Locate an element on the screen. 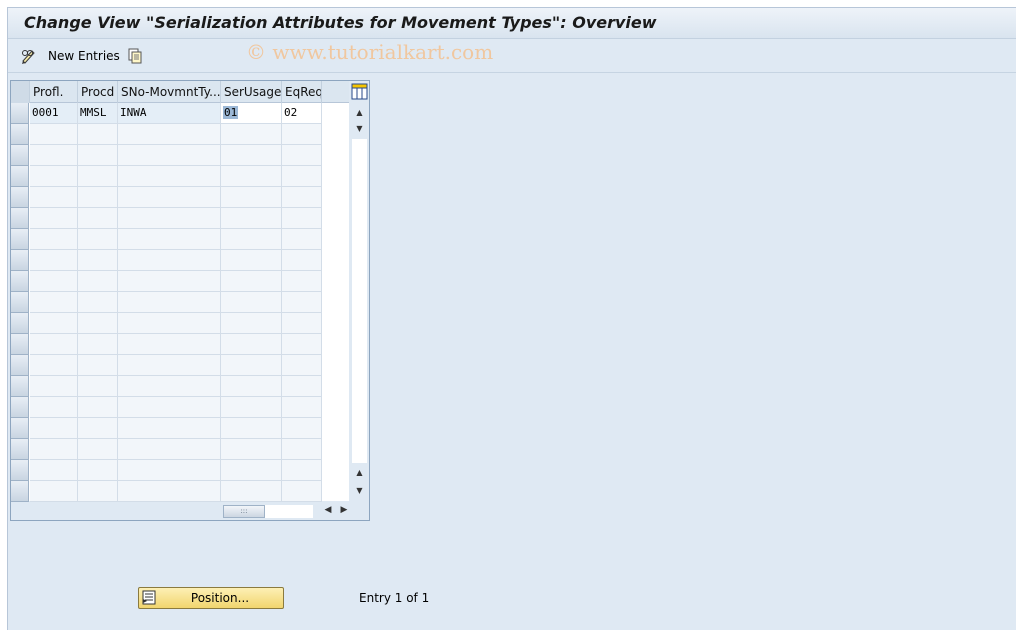 The width and height of the screenshot is (1016, 630). table-cell: MMSL is located at coordinates (98, 113).